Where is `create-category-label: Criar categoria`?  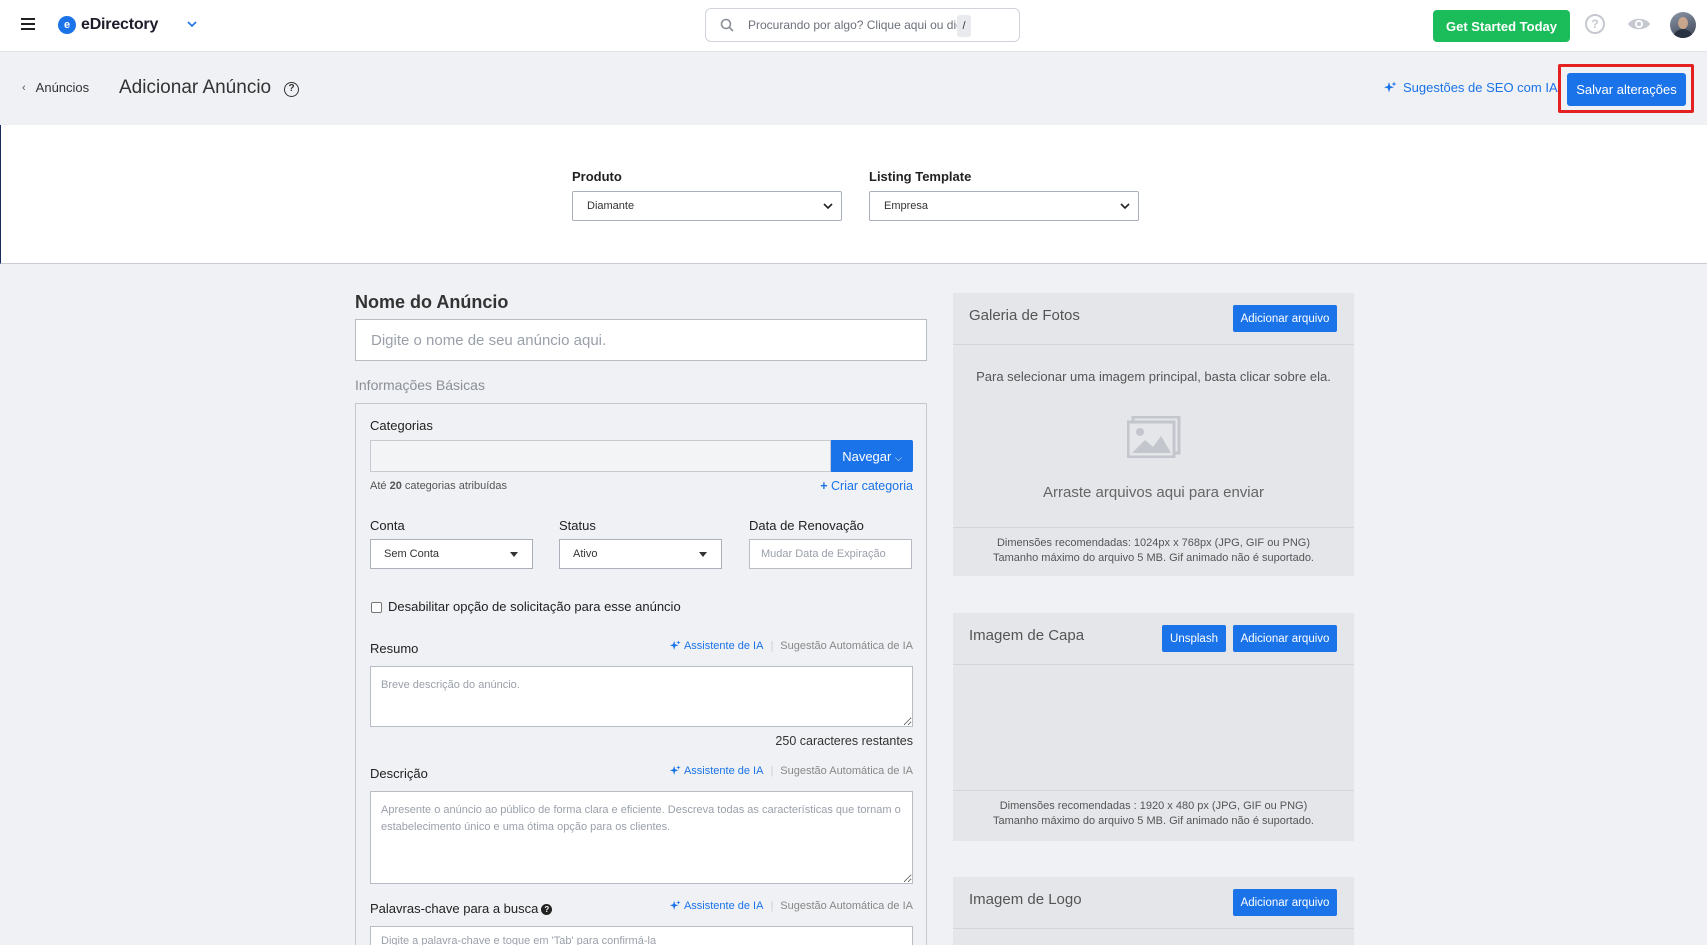
create-category-label: Criar categoria is located at coordinates (872, 486).